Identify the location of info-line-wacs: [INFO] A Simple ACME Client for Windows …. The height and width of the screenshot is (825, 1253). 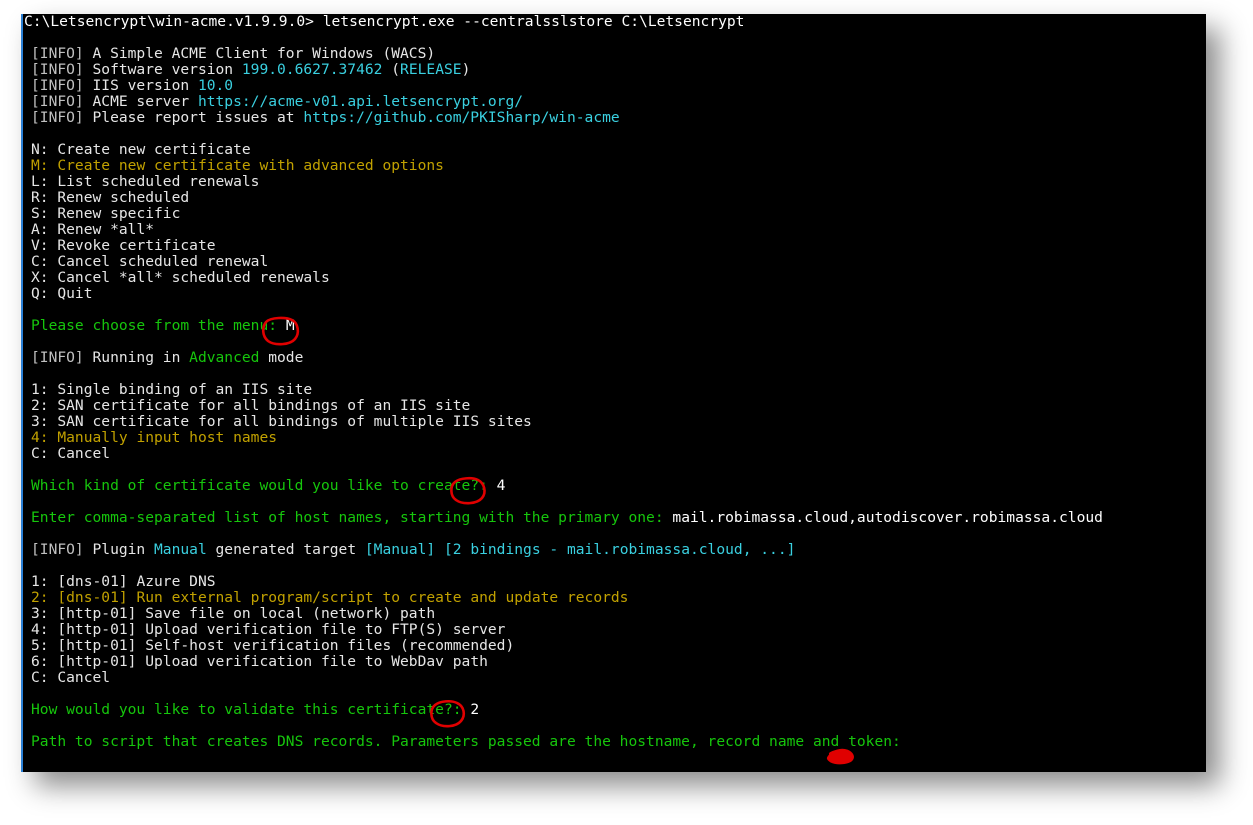
(614, 54).